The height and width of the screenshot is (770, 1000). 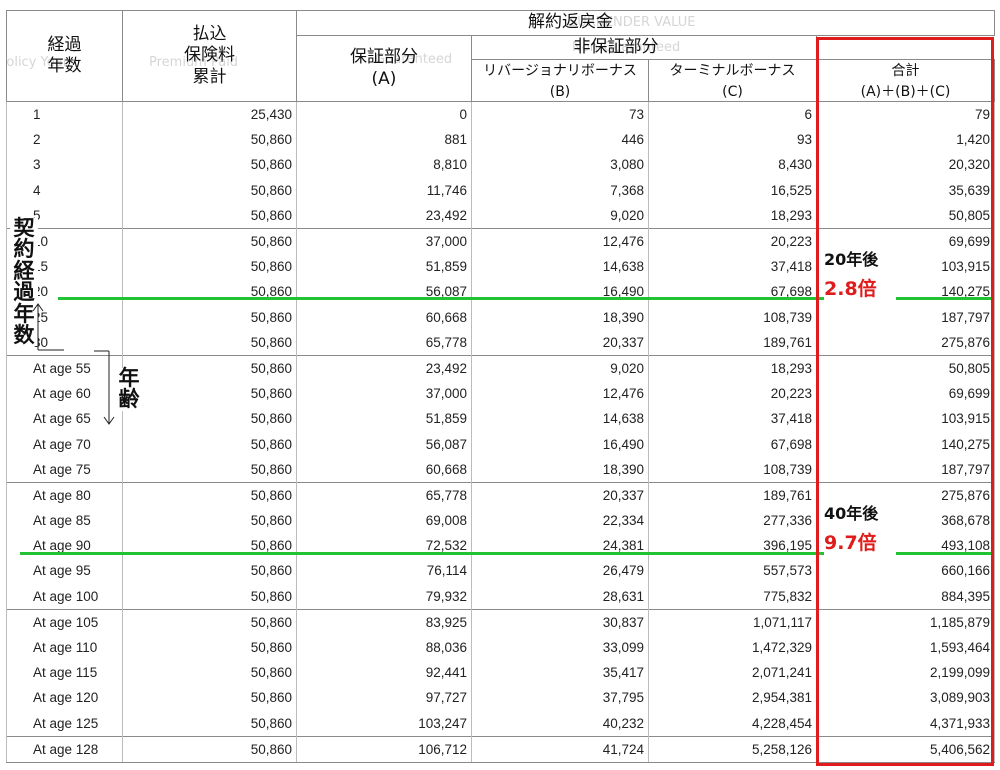 I want to click on cell-terminal-bonus: 6, so click(x=732, y=114).